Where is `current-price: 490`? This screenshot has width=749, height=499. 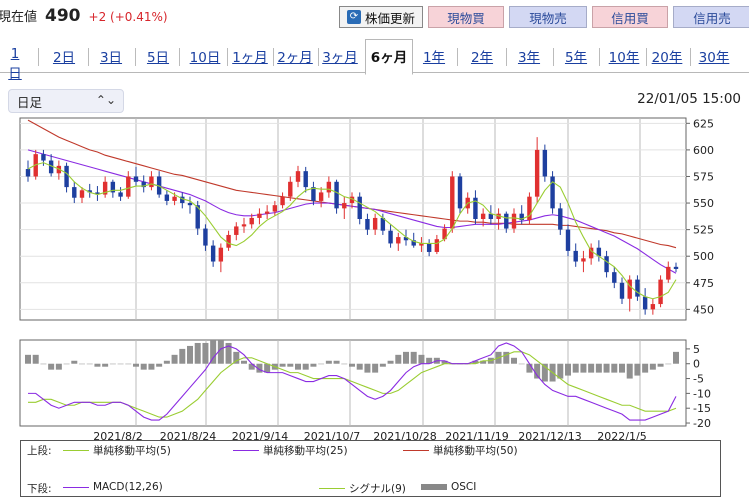
current-price: 490 is located at coordinates (63, 16).